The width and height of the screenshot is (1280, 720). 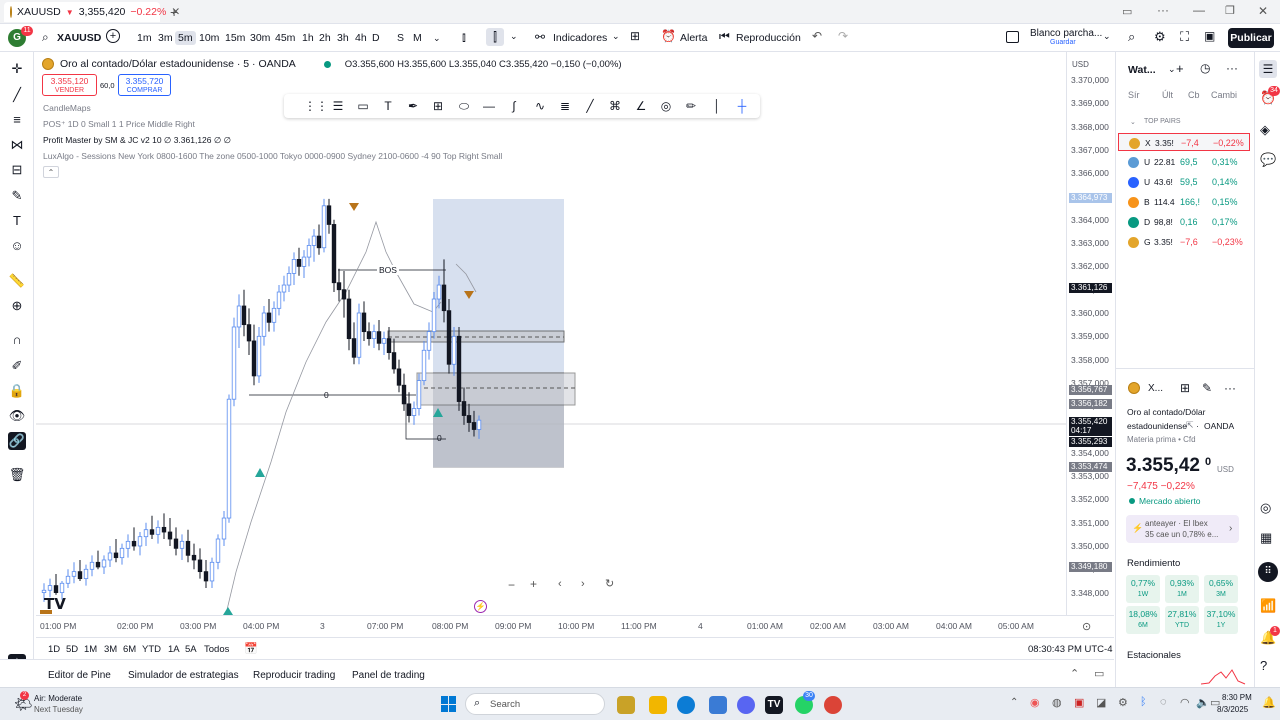 What do you see at coordinates (1133, 122) in the screenshot?
I see `section-chevron-icon: ⌄` at bounding box center [1133, 122].